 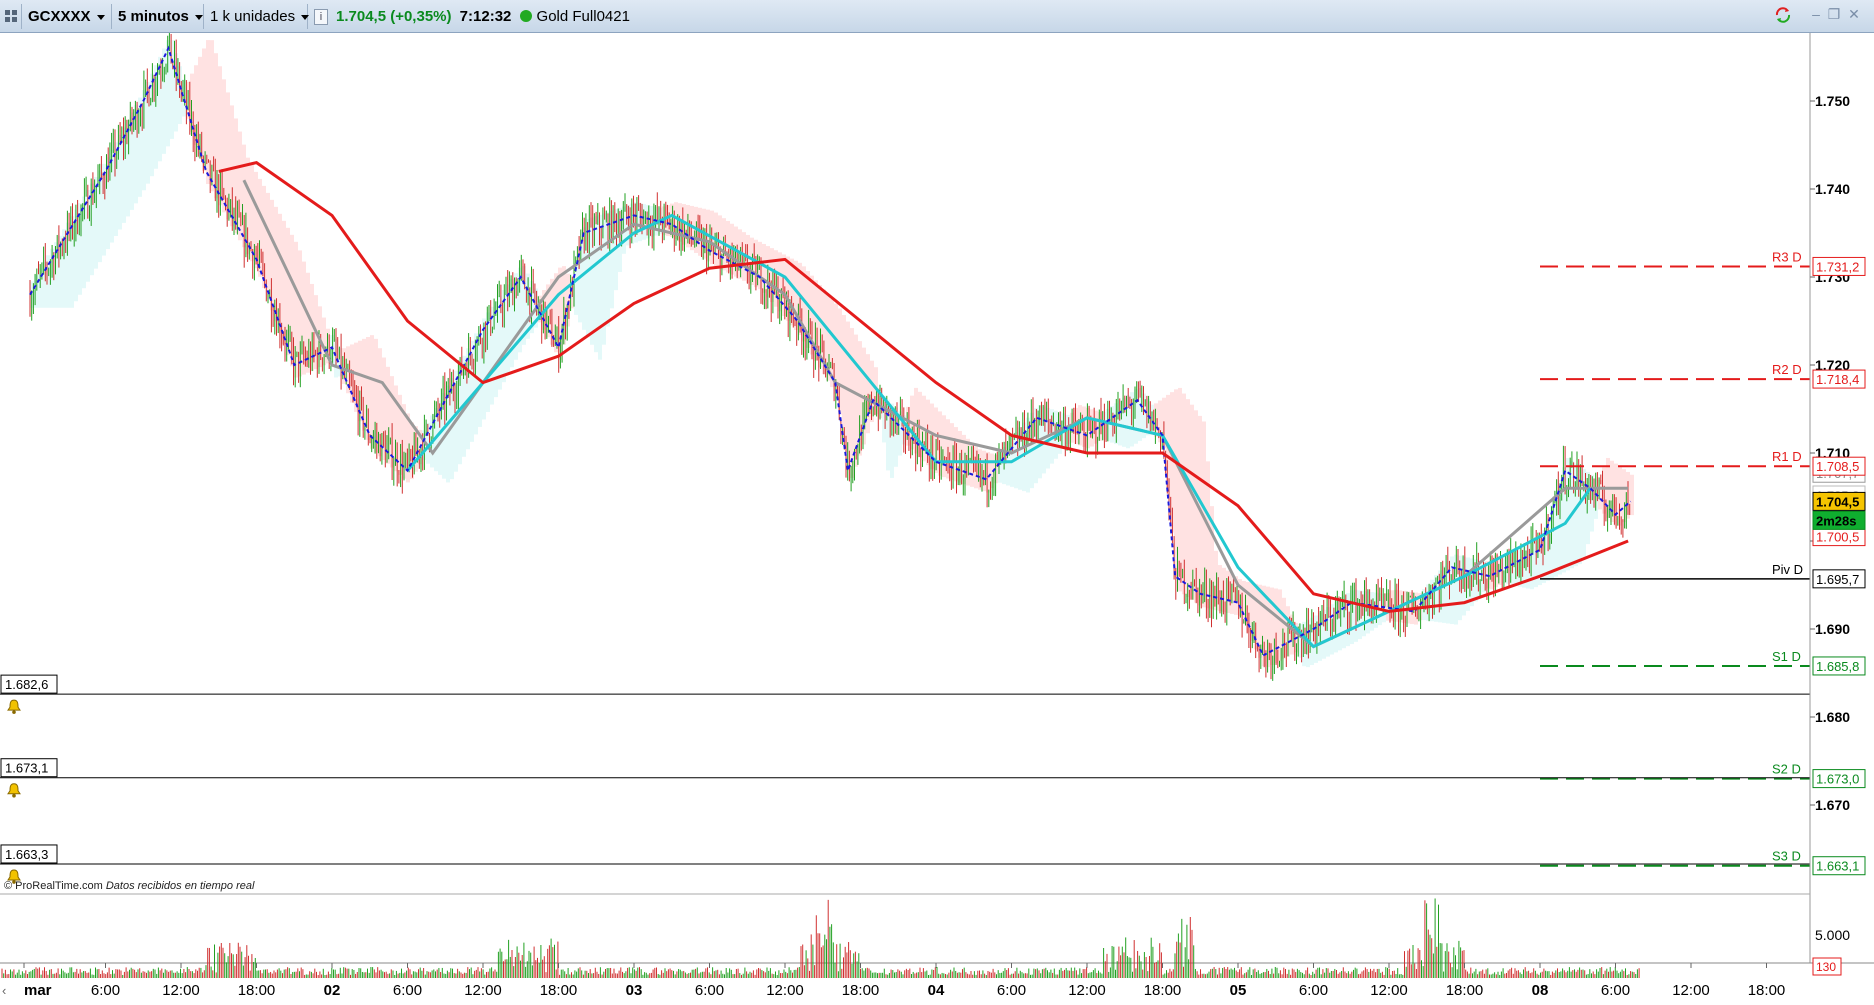 I want to click on scroll-left-icon: ‹, so click(x=4, y=990).